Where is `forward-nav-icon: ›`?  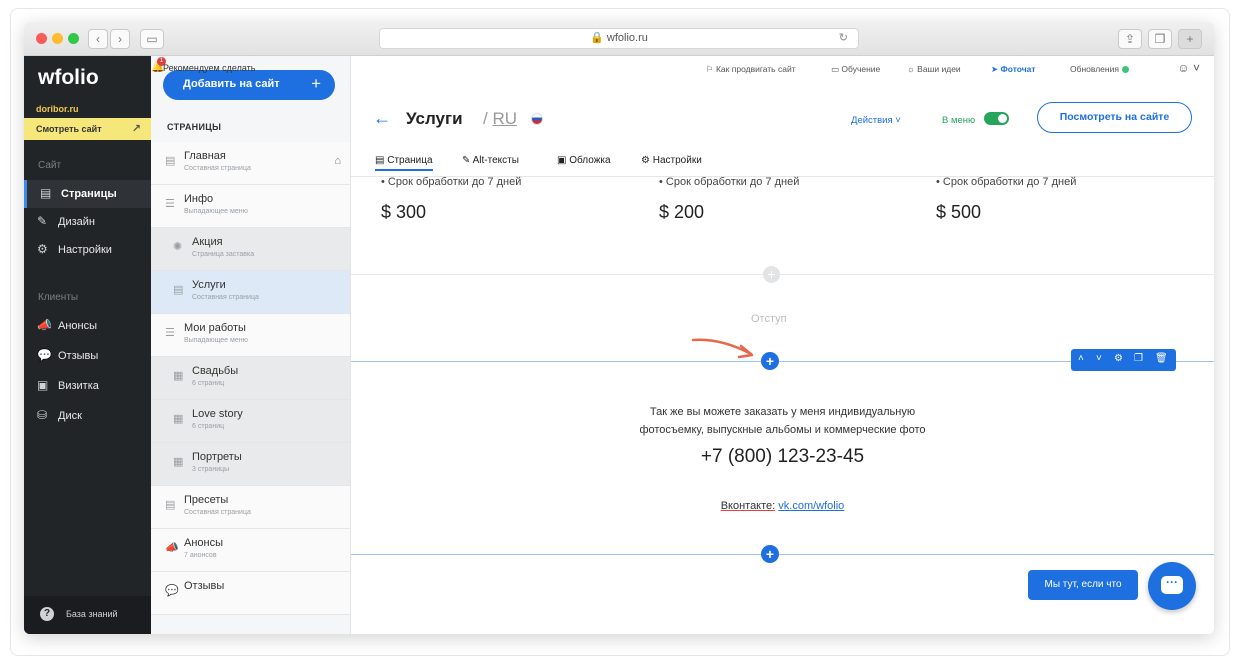
forward-nav-icon: › is located at coordinates (120, 39).